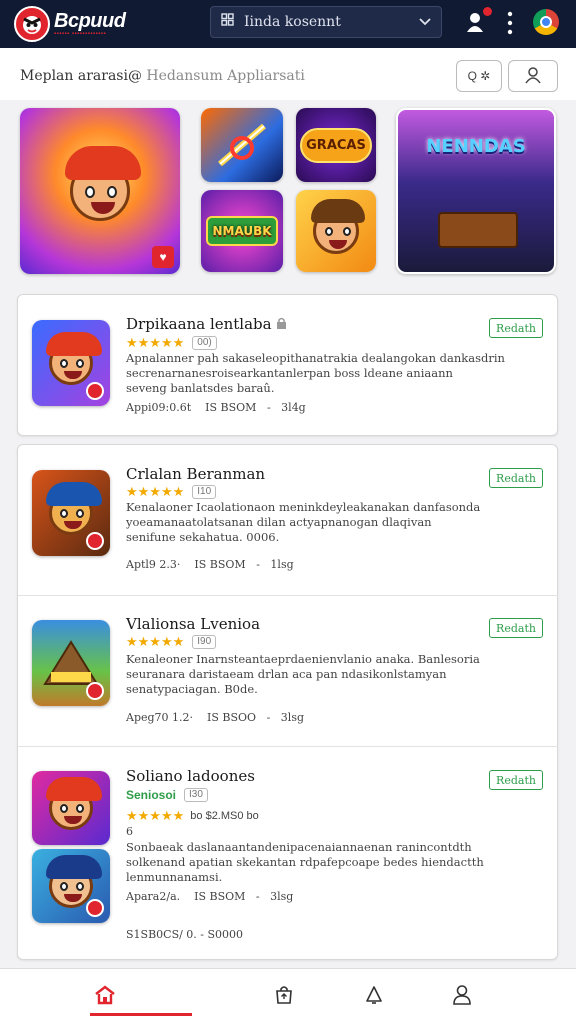 This screenshot has height=1024, width=576. Describe the element at coordinates (206, 324) in the screenshot. I see `app-name: Drpikaana lentlaba` at that location.